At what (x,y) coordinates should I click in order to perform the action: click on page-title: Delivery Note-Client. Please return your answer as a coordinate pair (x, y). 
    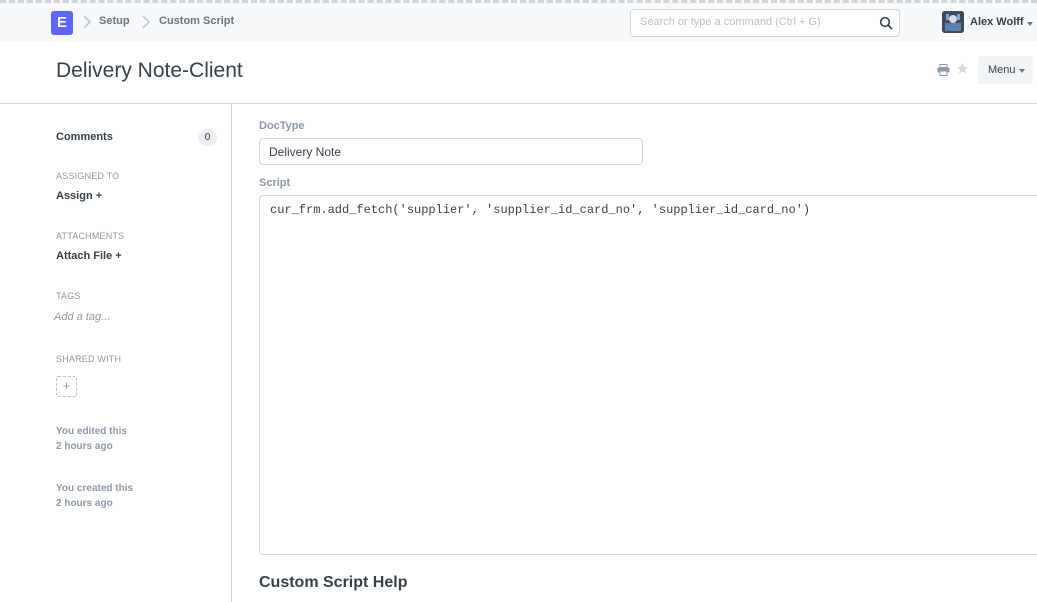
    Looking at the image, I should click on (149, 70).